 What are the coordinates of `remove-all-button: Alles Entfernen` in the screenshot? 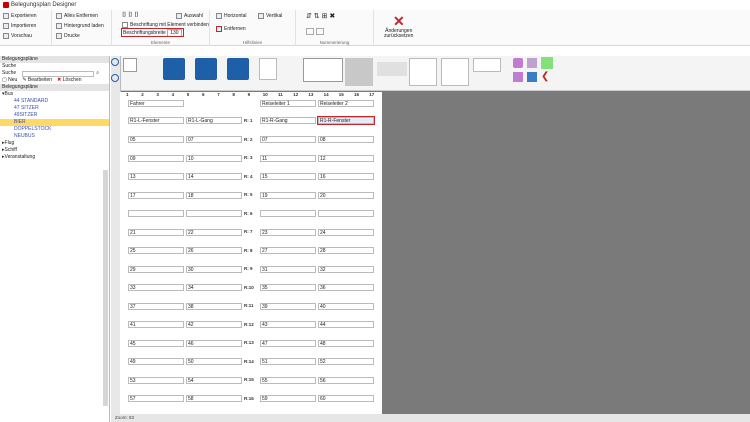 It's located at (77, 16).